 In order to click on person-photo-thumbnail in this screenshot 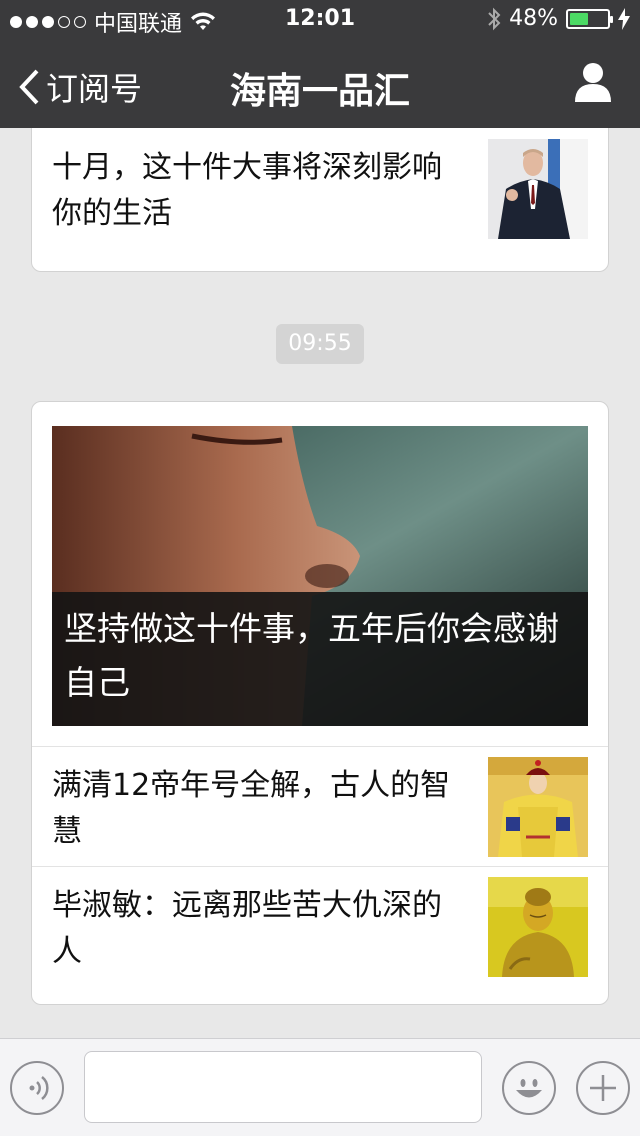, I will do `click(538, 189)`.